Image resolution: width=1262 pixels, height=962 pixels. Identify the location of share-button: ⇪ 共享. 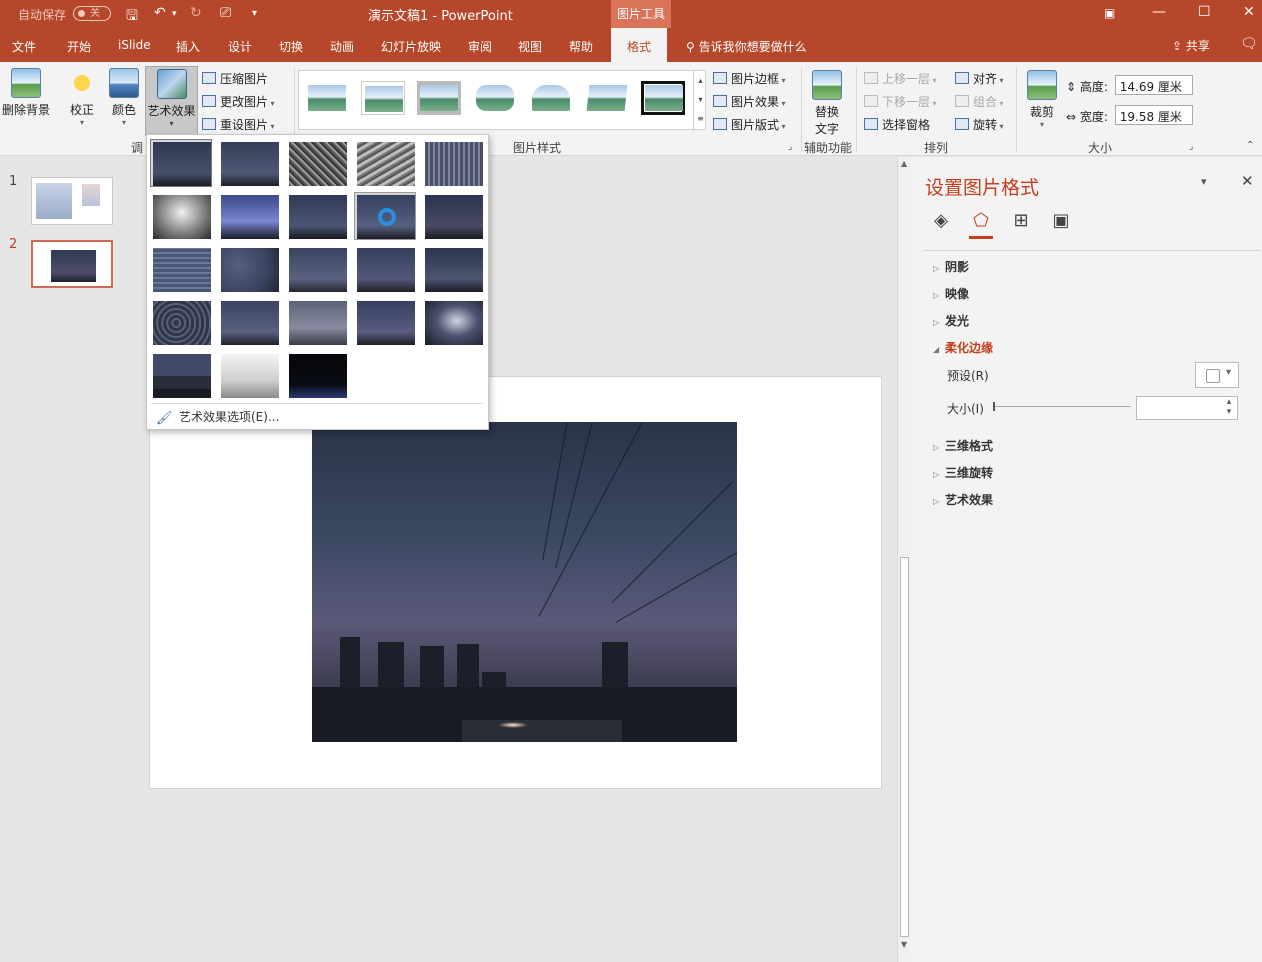
(1191, 45).